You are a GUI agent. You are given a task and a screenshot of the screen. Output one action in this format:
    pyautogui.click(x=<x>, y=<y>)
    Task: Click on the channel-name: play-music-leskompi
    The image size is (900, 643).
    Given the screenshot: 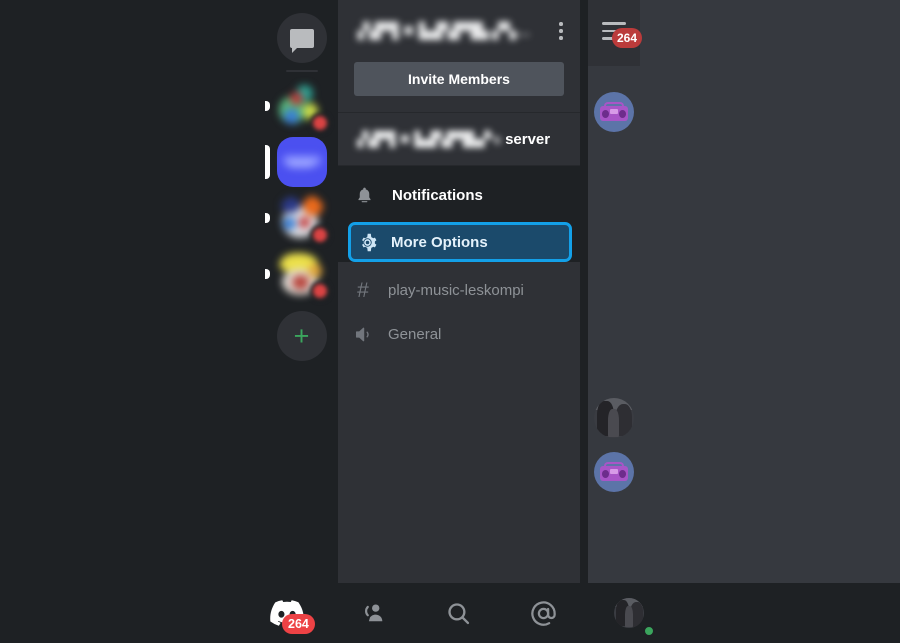 What is the action you would take?
    pyautogui.click(x=456, y=290)
    